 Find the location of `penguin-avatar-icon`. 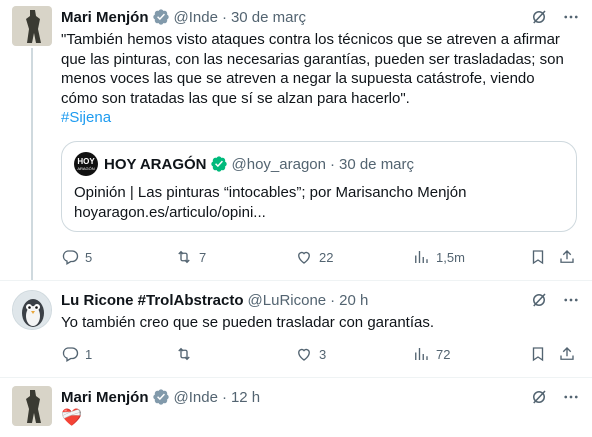

penguin-avatar-icon is located at coordinates (32, 310).